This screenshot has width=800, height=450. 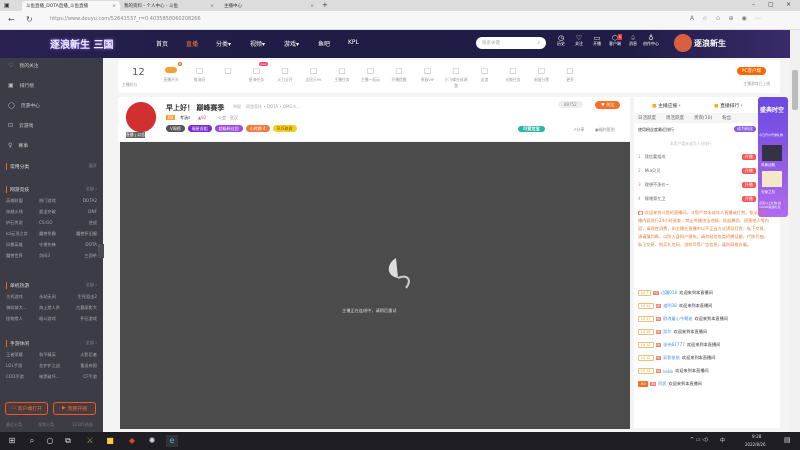 What do you see at coordinates (84, 297) in the screenshot?
I see `category-link: 生死狙击2` at bounding box center [84, 297].